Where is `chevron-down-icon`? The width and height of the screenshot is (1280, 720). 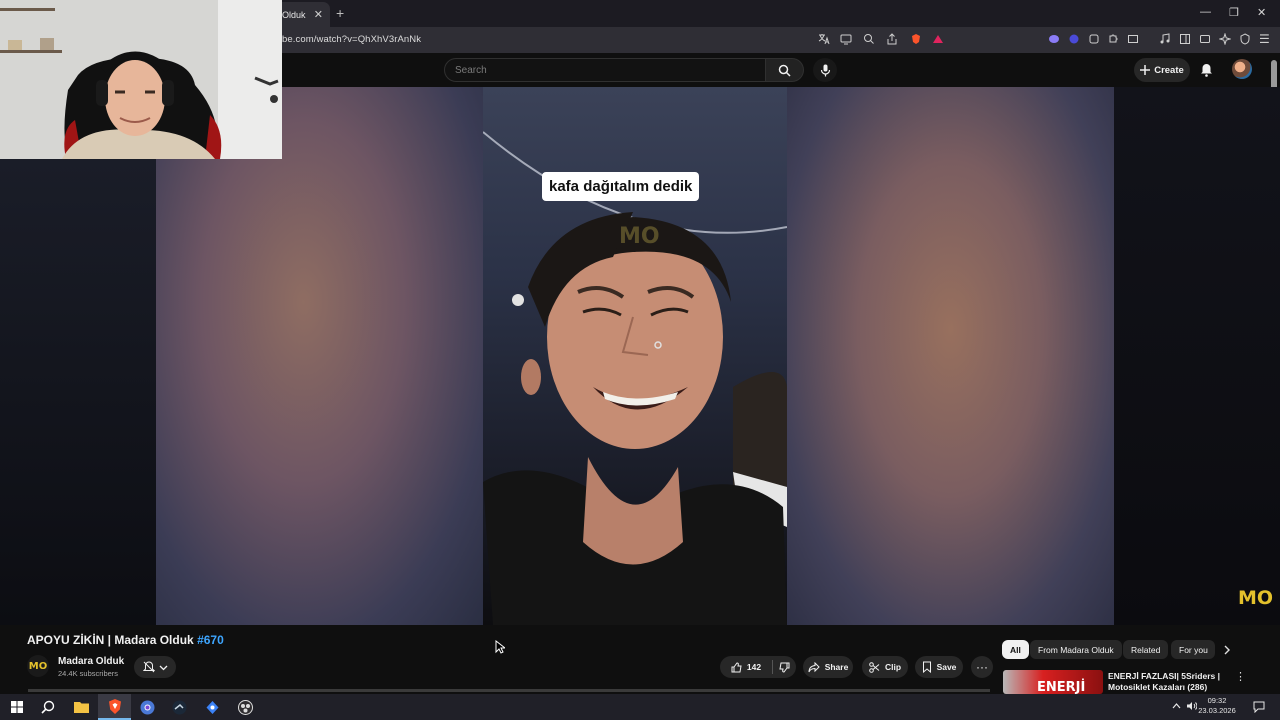 chevron-down-icon is located at coordinates (163, 667).